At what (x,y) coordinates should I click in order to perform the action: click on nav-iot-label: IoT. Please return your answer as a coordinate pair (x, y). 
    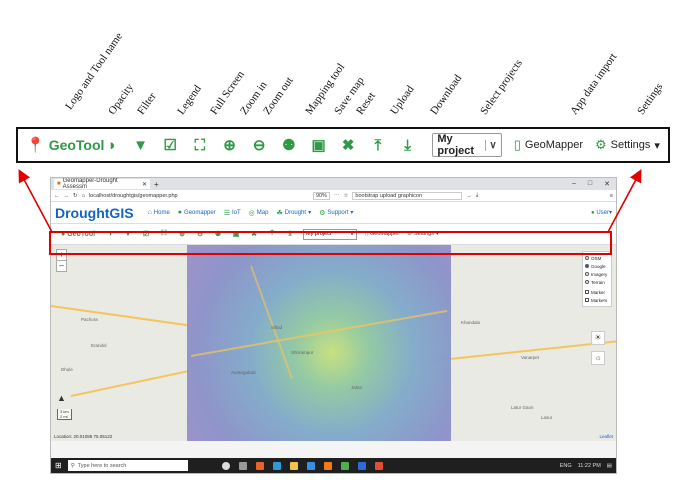
    Looking at the image, I should click on (236, 212).